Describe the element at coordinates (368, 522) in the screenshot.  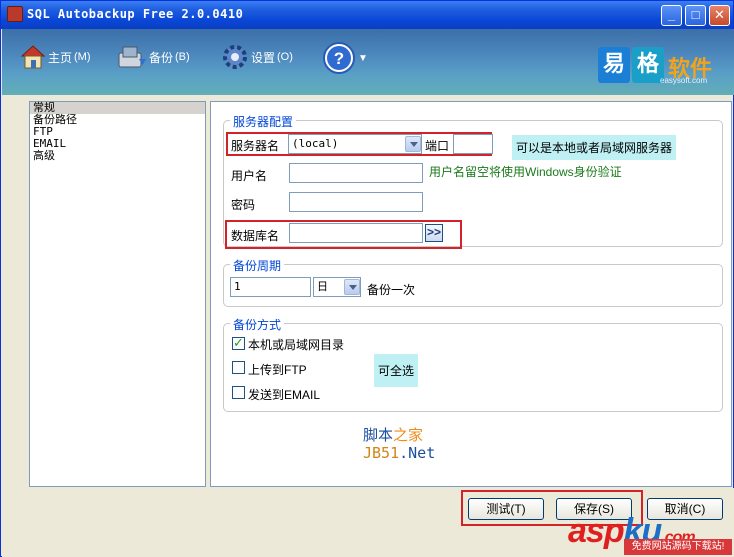
I see `button-bar: 测试(T) 保存(S) 取消(C) aspku.com 免费网站源码下载站!` at that location.